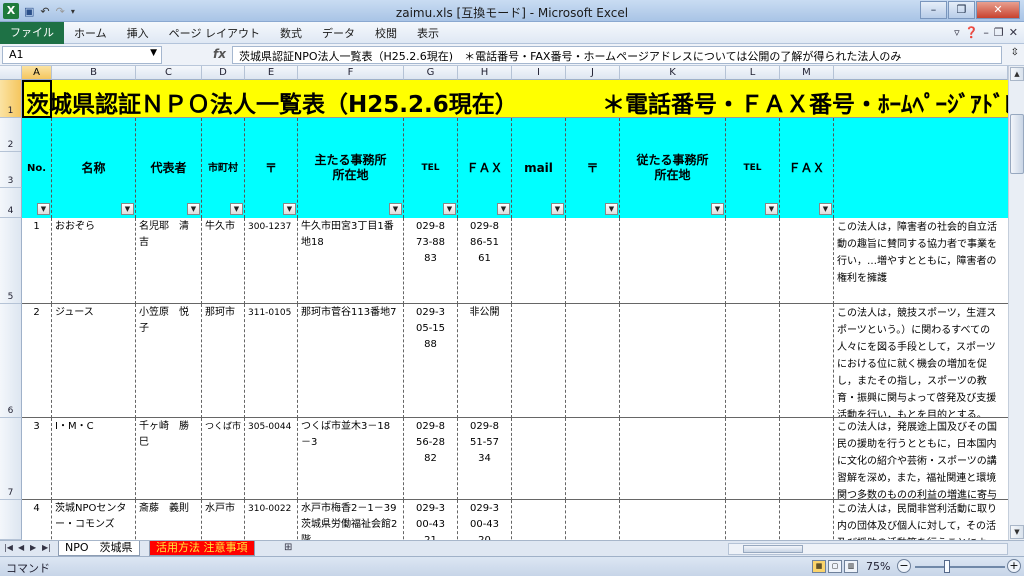 The height and width of the screenshot is (576, 1024). What do you see at coordinates (431, 361) in the screenshot?
I see `table-cell-tel: 029-305-1588` at bounding box center [431, 361].